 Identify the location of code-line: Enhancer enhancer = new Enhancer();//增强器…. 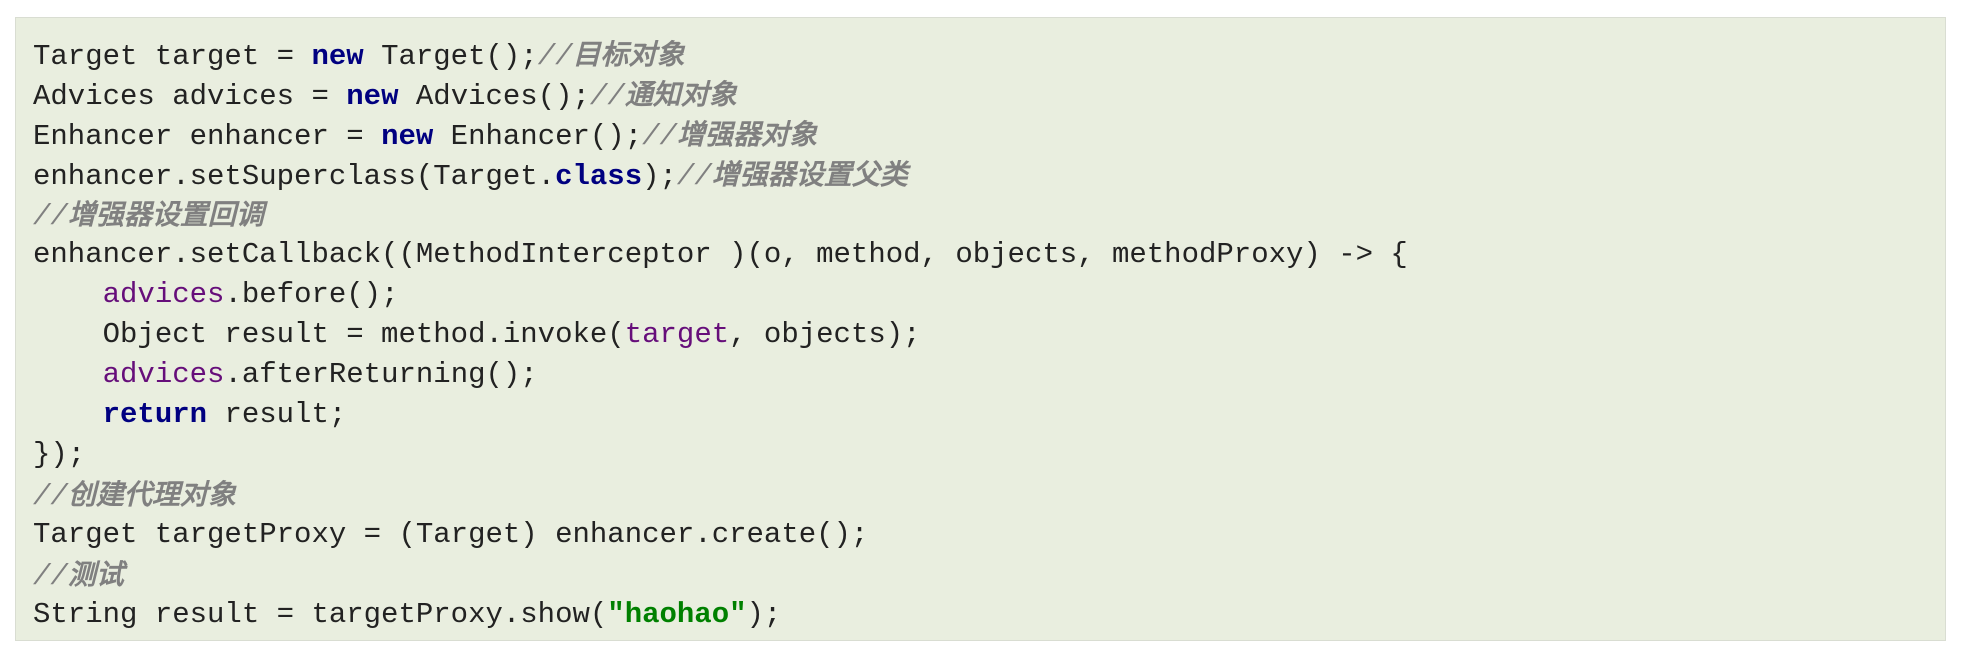
(989, 135).